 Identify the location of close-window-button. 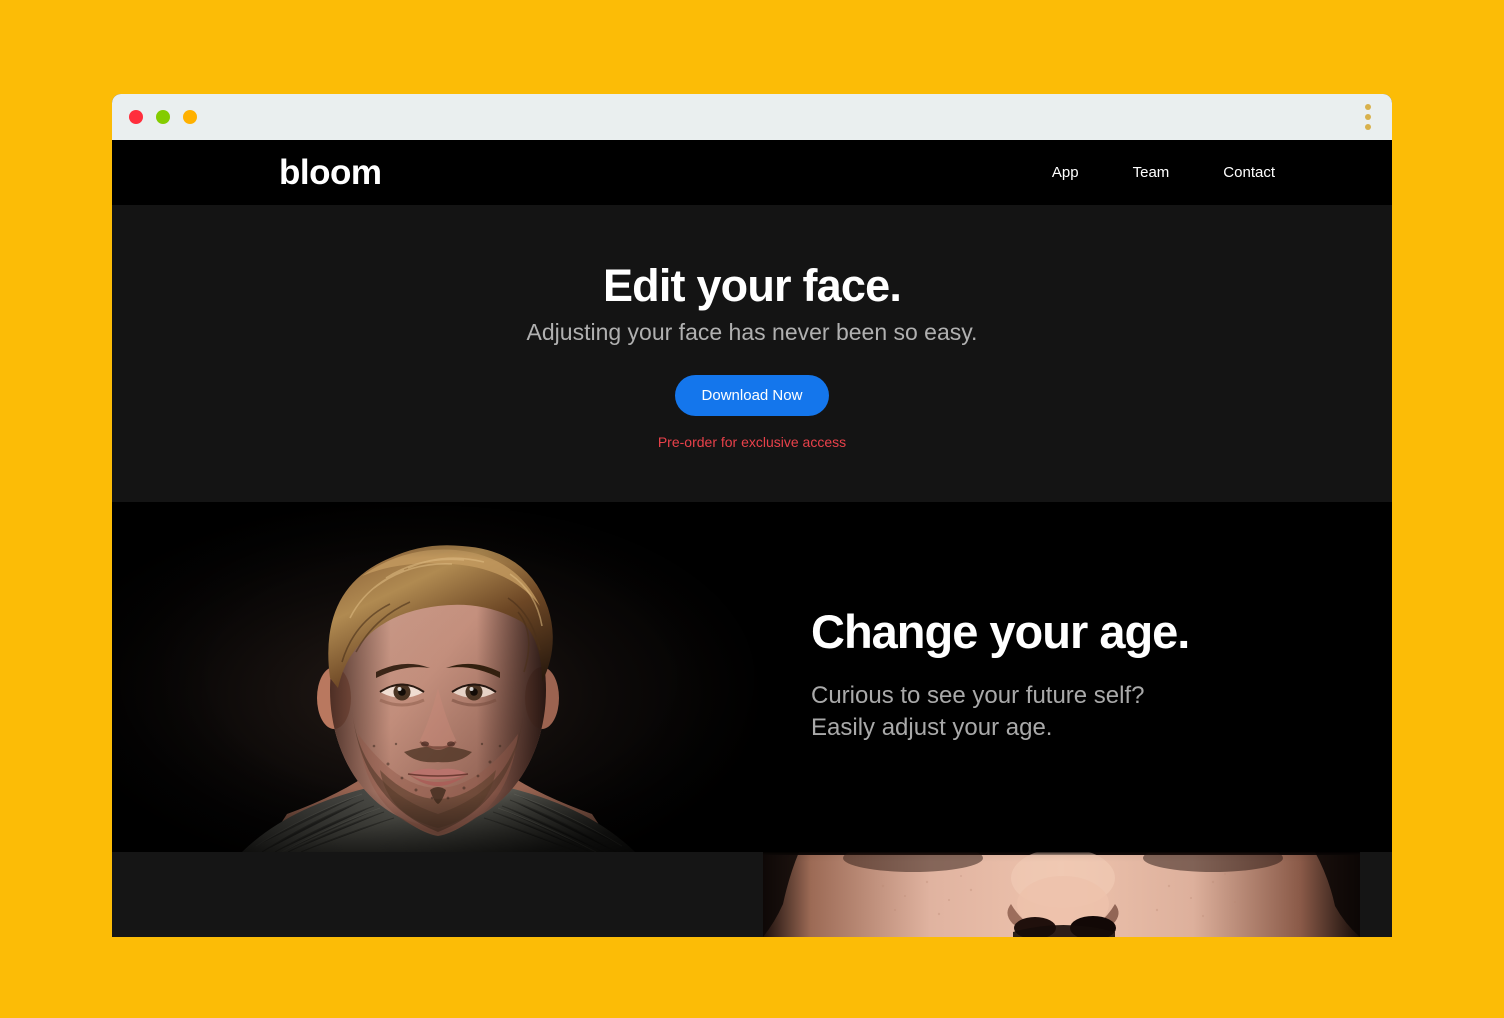
(136, 117).